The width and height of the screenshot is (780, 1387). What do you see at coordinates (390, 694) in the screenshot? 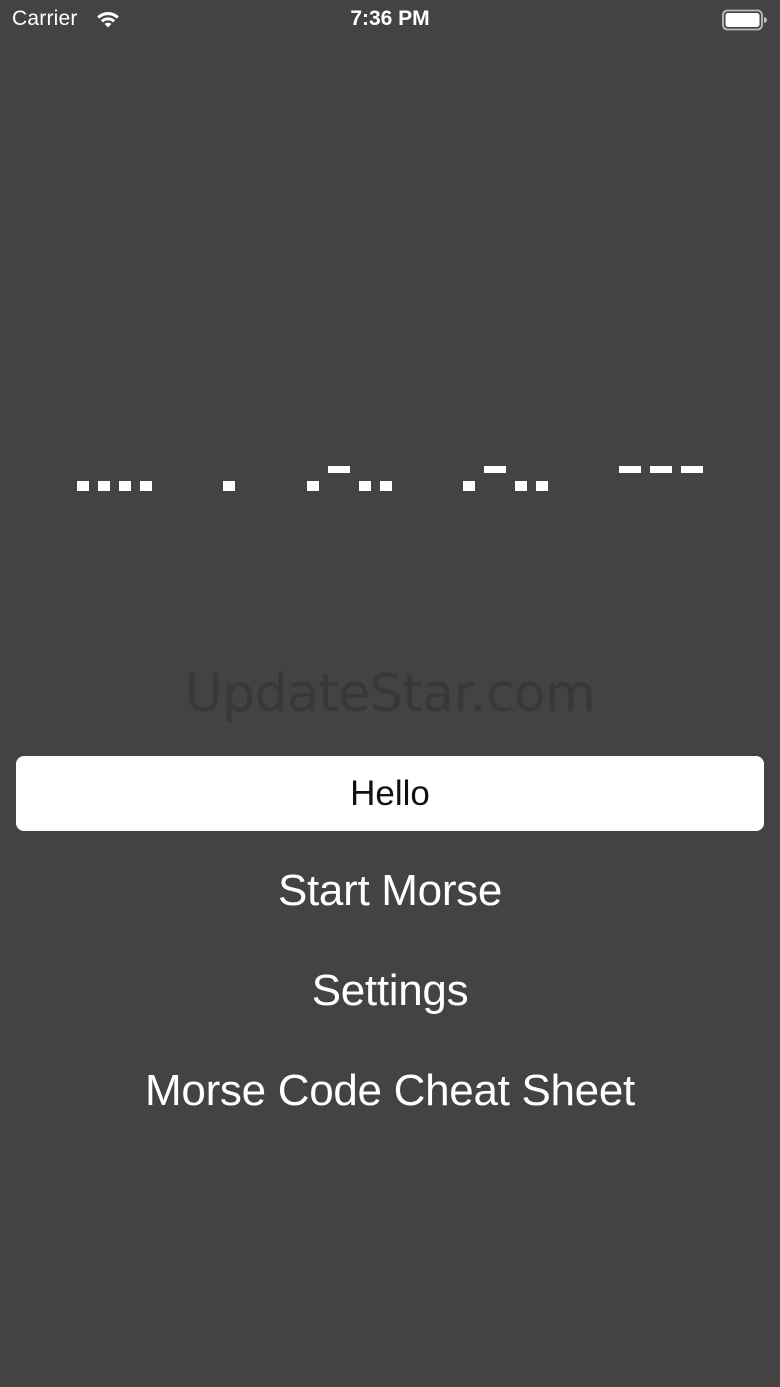
I see `watermark: UpdateStar.com` at bounding box center [390, 694].